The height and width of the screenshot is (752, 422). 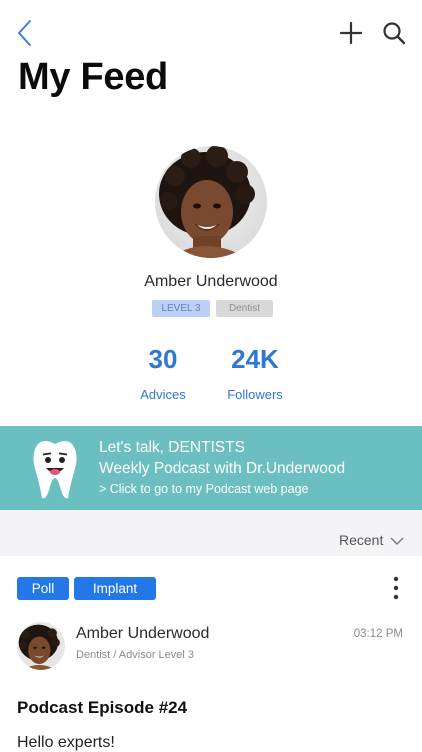 I want to click on sort-bar: Recent, so click(x=211, y=533).